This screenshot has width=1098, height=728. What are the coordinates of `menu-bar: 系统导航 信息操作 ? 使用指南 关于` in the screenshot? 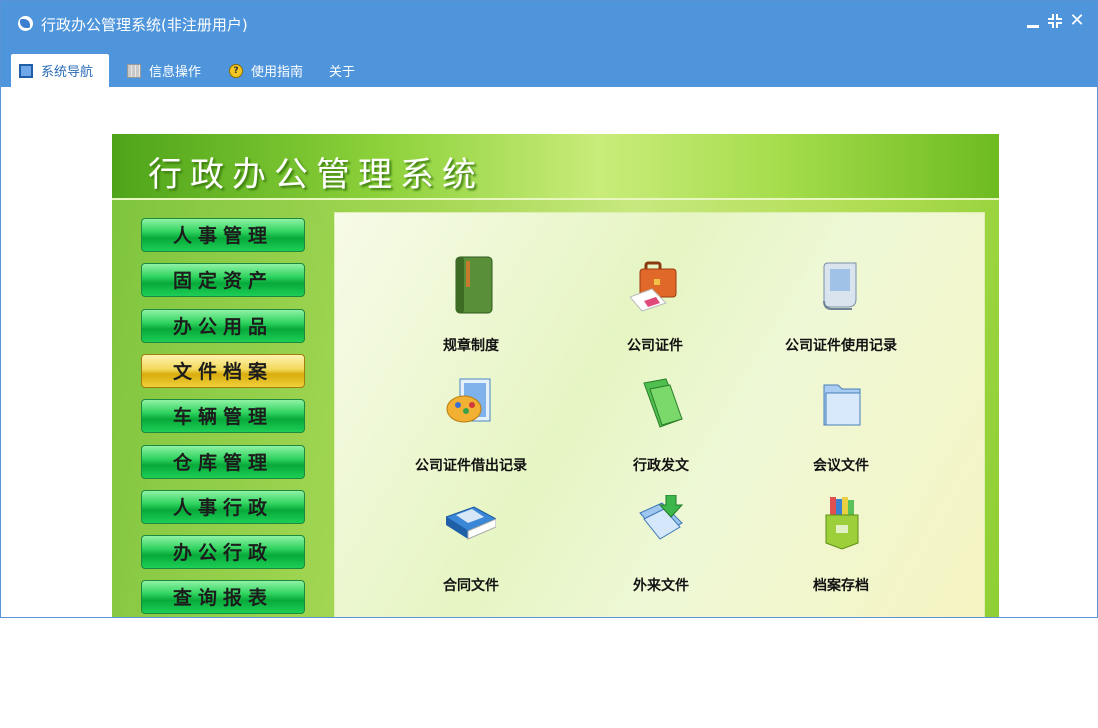 It's located at (549, 66).